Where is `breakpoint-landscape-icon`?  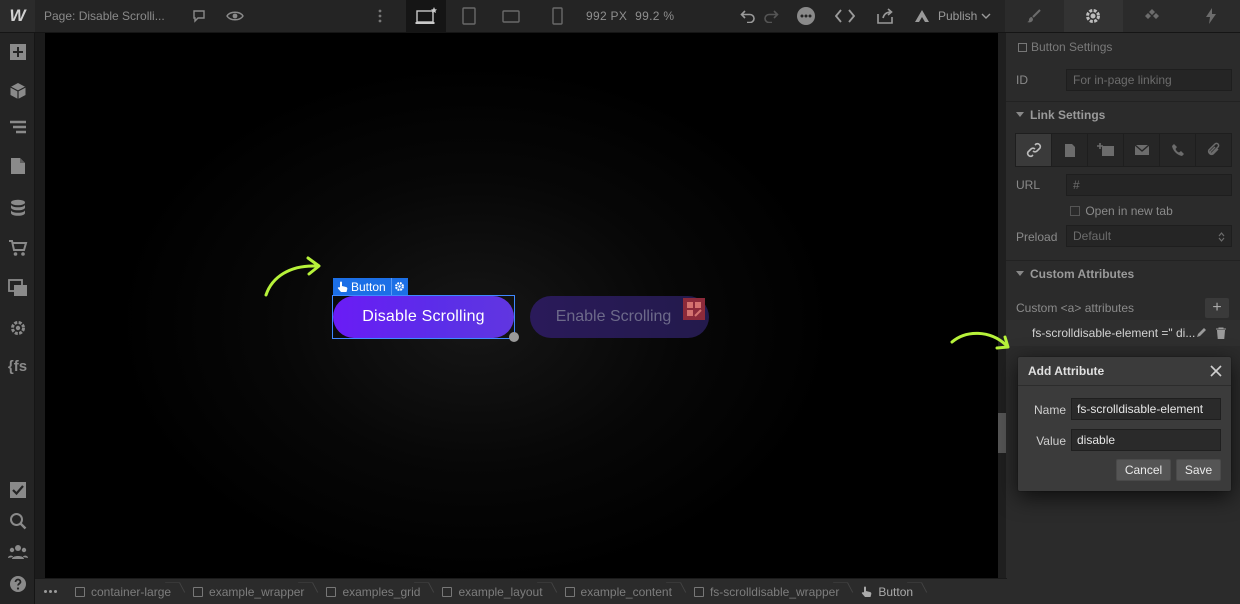 breakpoint-landscape-icon is located at coordinates (511, 16).